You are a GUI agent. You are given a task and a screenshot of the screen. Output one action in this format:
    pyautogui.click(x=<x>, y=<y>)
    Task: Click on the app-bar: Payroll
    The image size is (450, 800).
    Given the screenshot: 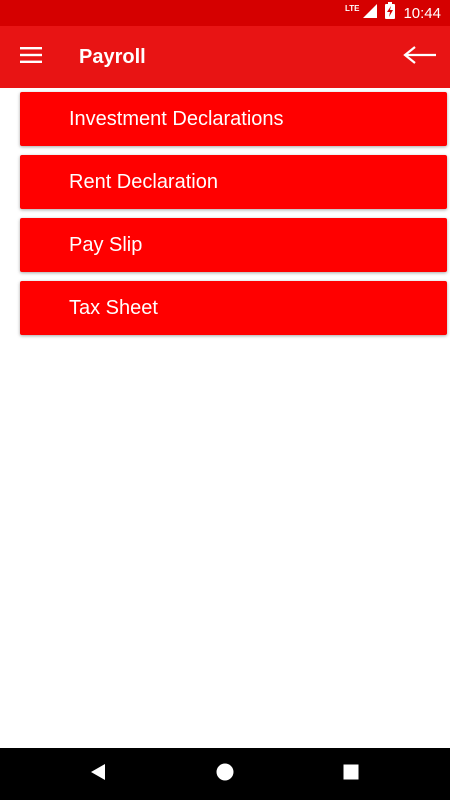 What is the action you would take?
    pyautogui.click(x=225, y=57)
    